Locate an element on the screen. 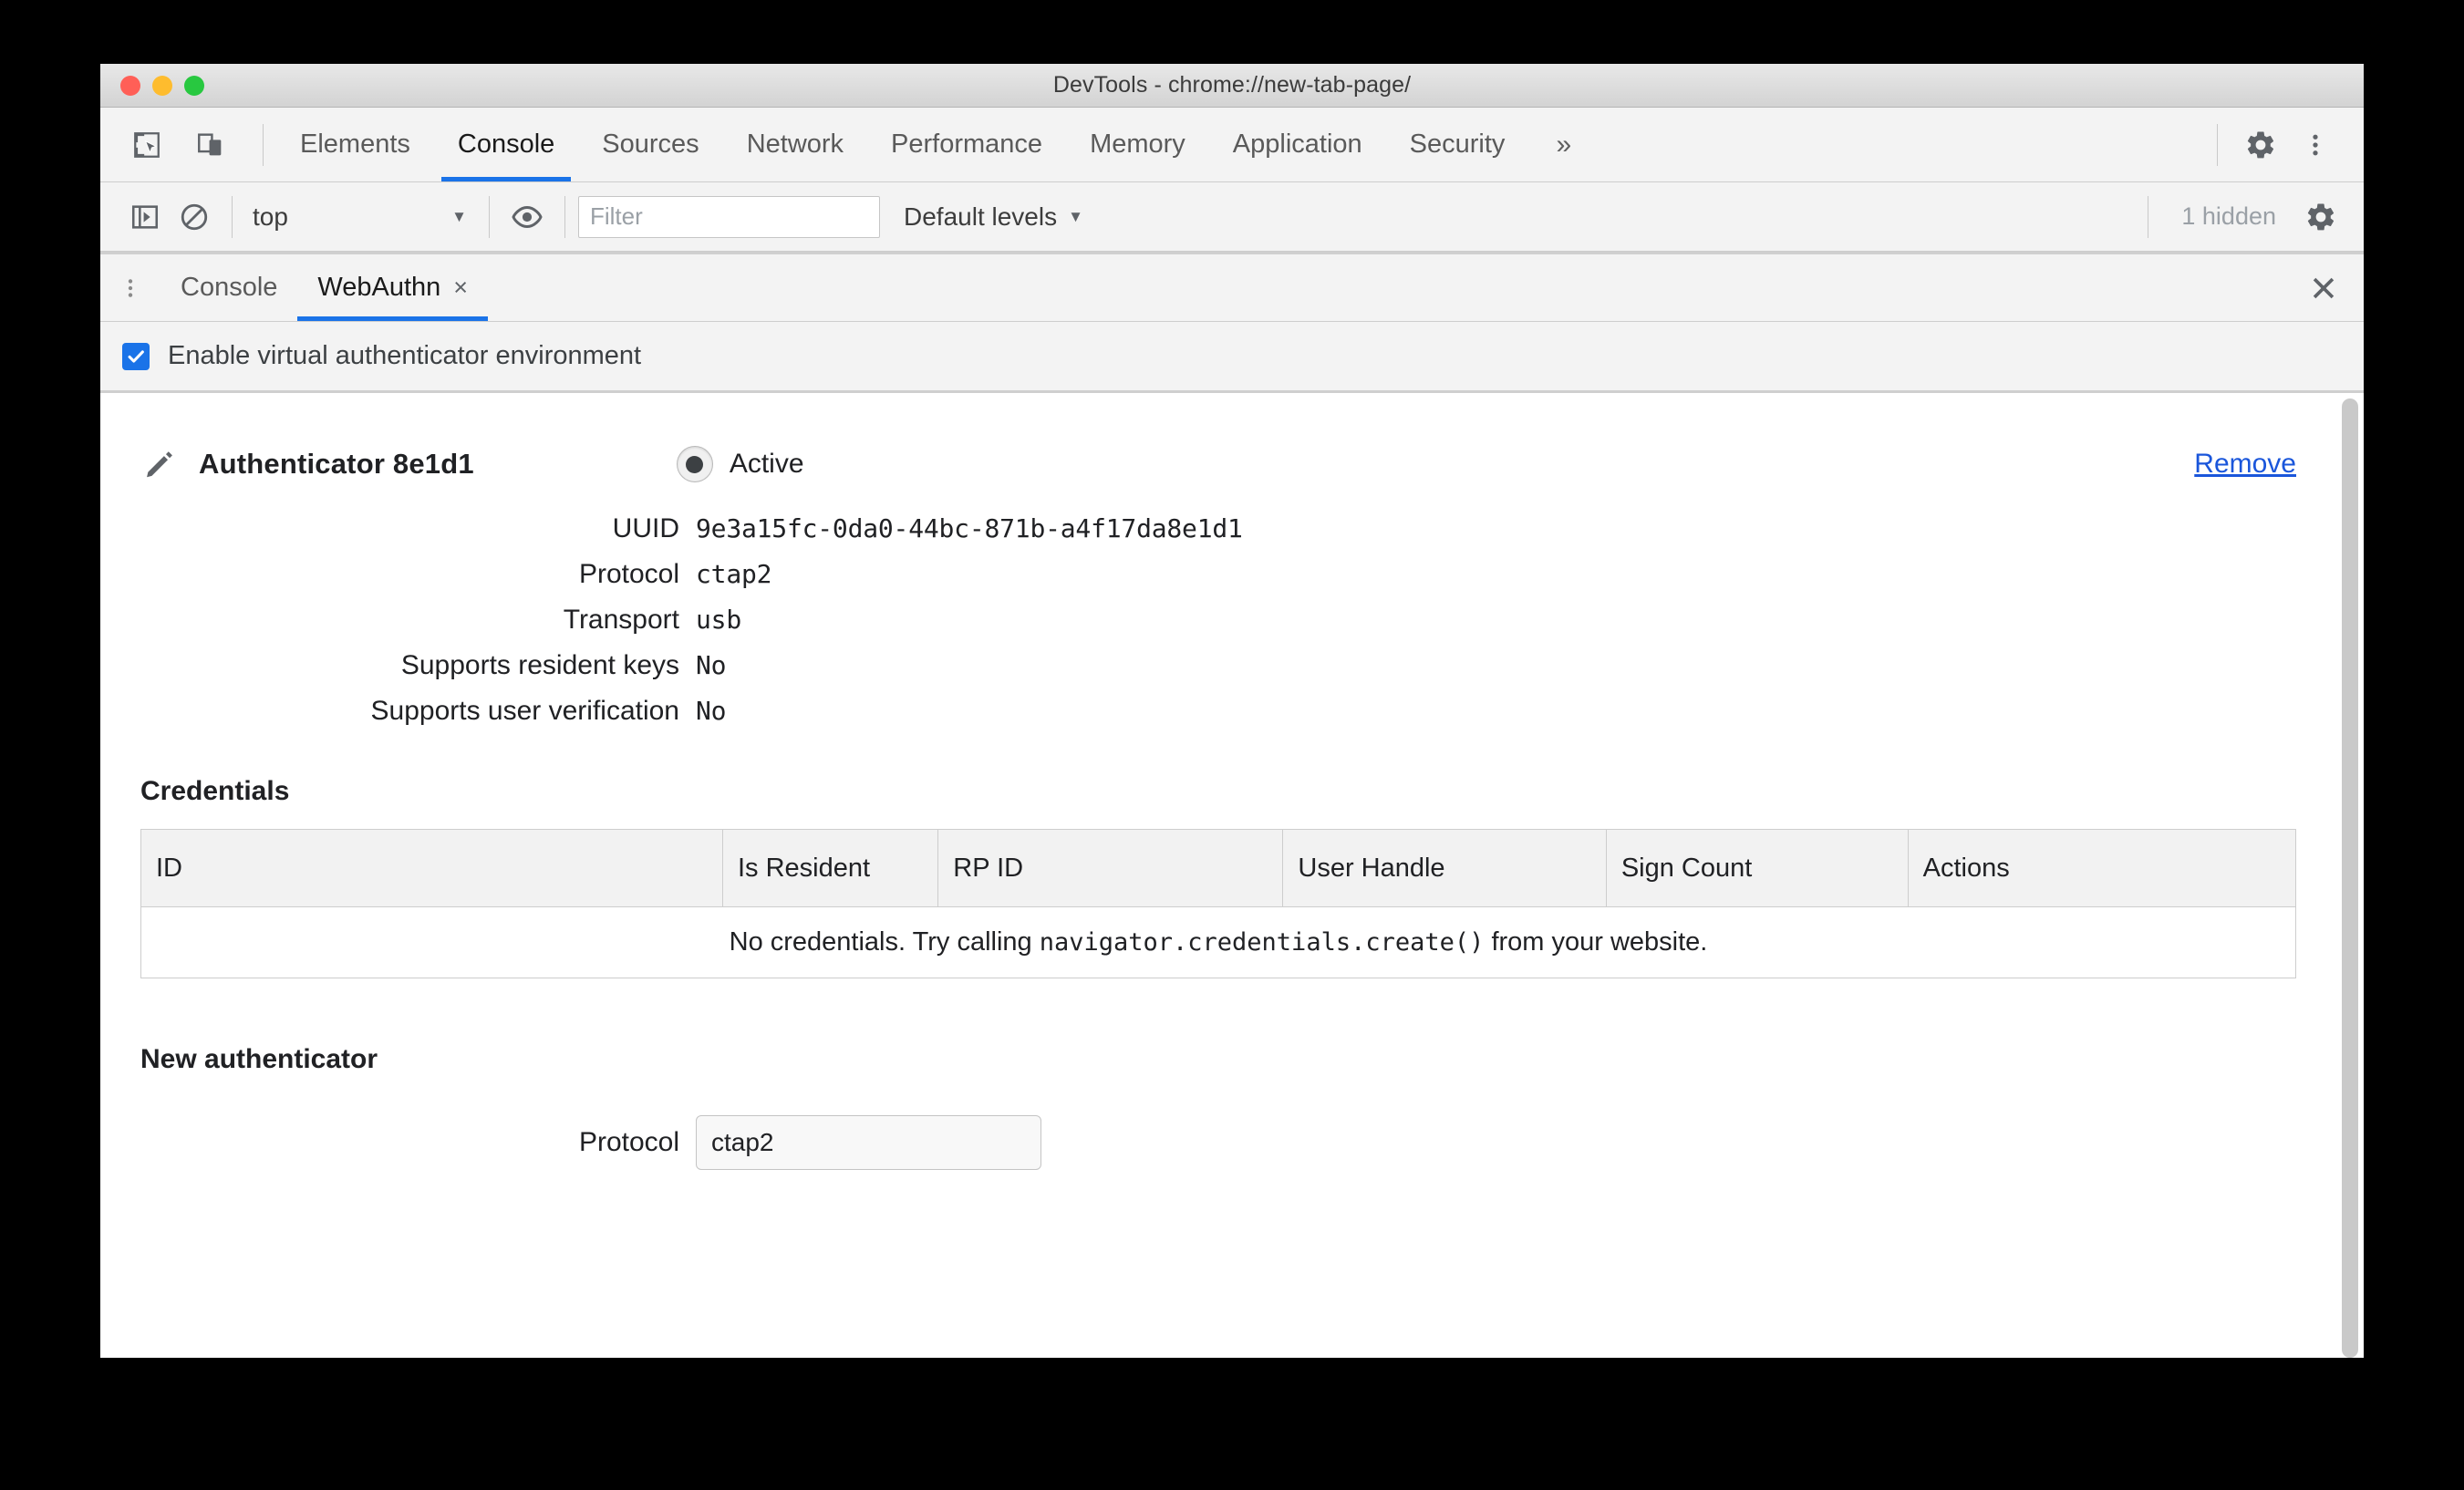  show-console-sidebar-icon is located at coordinates (145, 217).